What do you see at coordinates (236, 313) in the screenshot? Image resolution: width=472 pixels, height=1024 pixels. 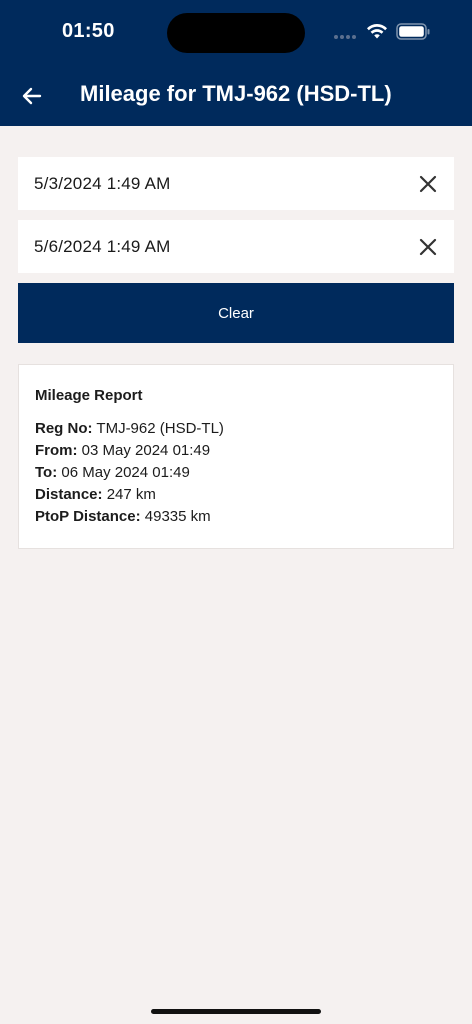 I see `clear-button: Clear` at bounding box center [236, 313].